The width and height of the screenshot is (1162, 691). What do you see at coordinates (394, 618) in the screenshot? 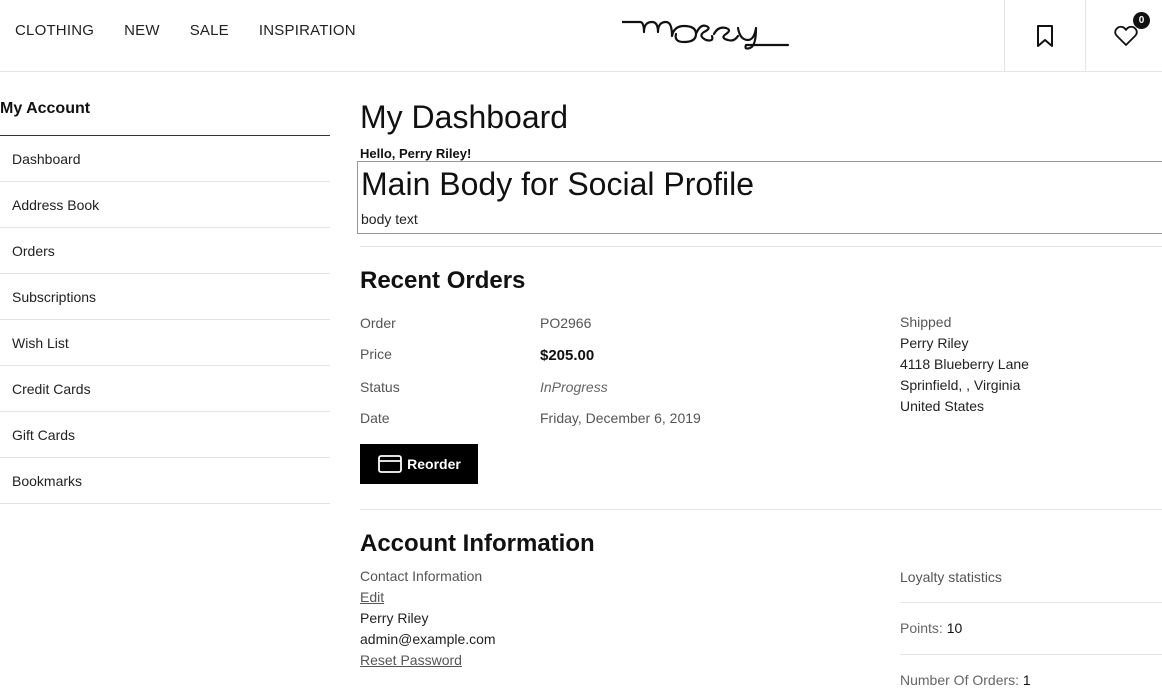
I see `account-name: Perry Riley` at bounding box center [394, 618].